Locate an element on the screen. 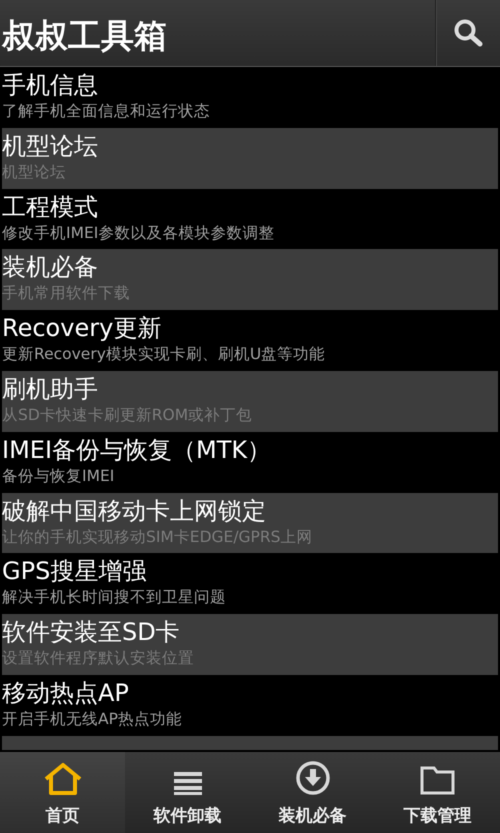  list-item: 工程模式 修改手机IMEI参数以及各模块参数调整 is located at coordinates (250, 219).